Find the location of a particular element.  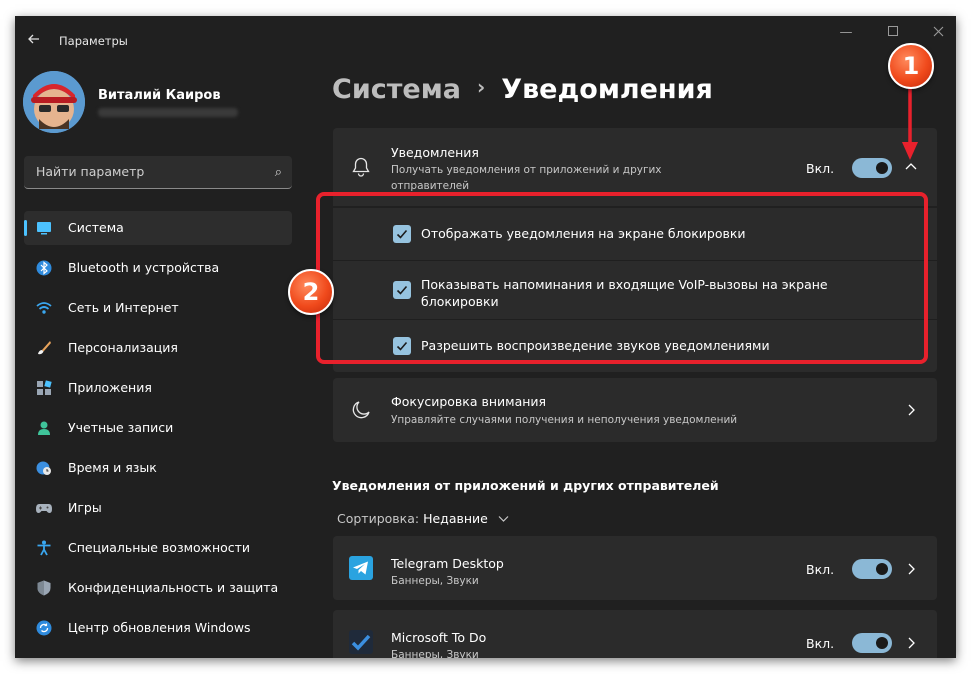

sidebar-item-privacy: Конфиденциальность и защита is located at coordinates (158, 588).